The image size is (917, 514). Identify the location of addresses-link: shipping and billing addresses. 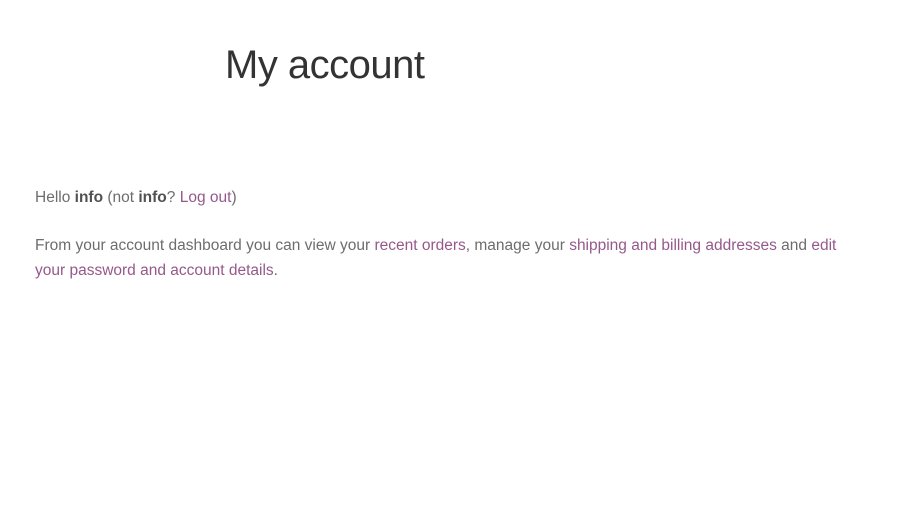
(673, 245).